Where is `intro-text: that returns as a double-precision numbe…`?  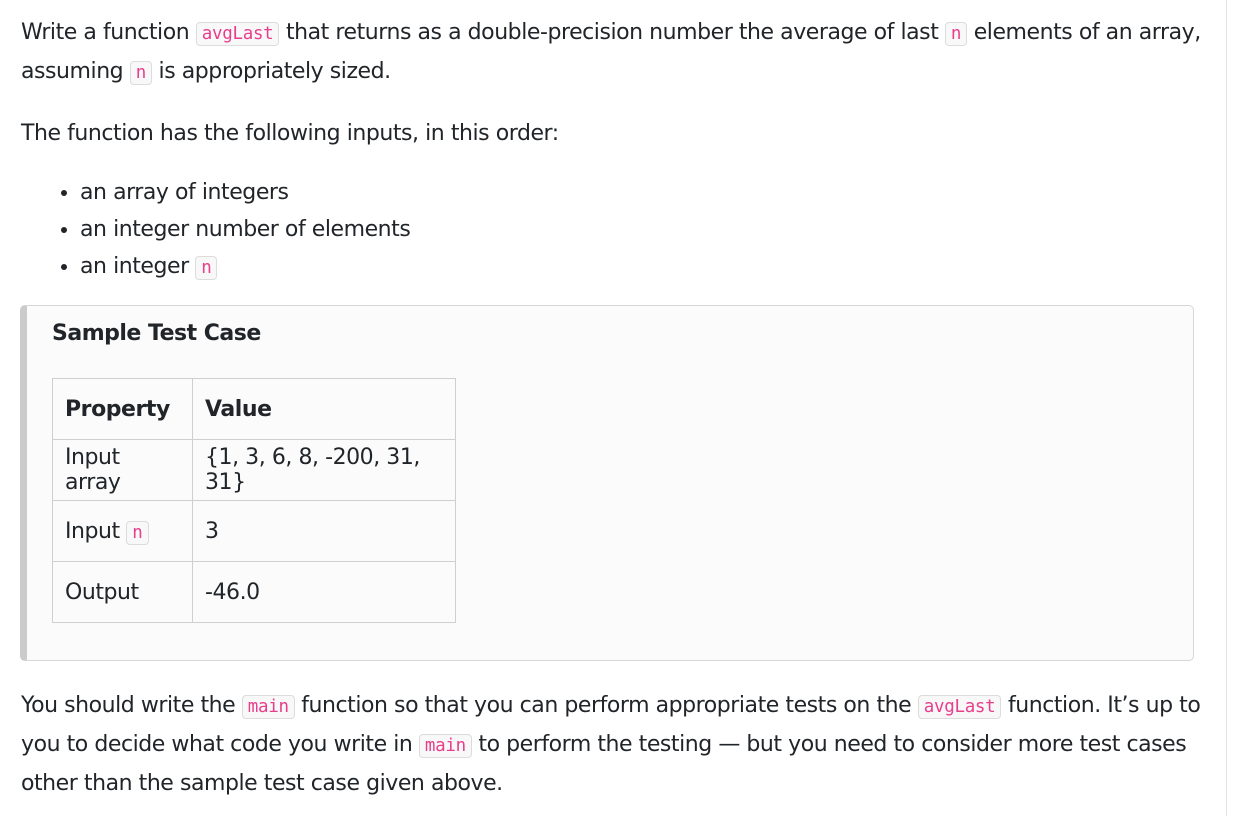 intro-text: that returns as a double-precision numbe… is located at coordinates (612, 32).